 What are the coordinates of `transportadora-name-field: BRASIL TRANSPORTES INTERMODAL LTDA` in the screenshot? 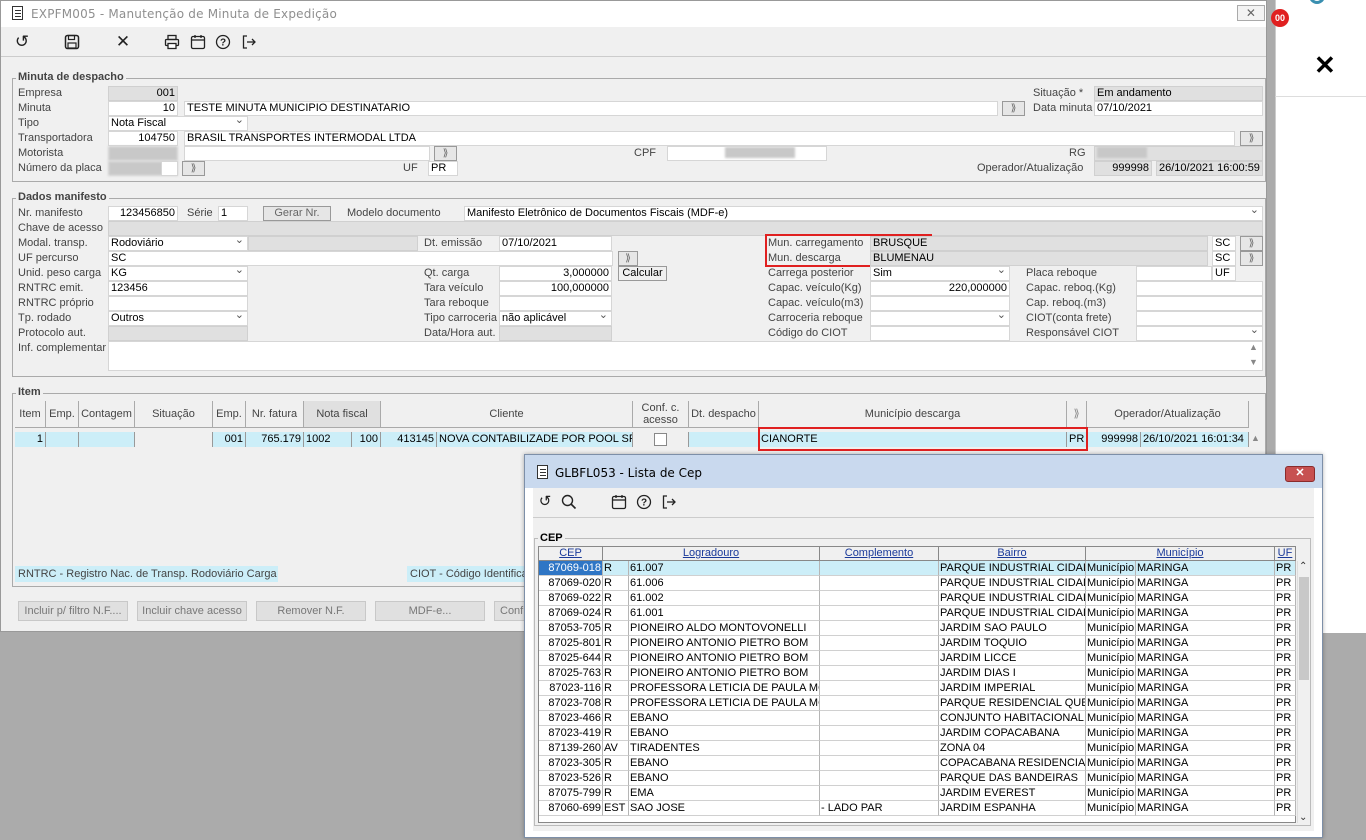 It's located at (709, 138).